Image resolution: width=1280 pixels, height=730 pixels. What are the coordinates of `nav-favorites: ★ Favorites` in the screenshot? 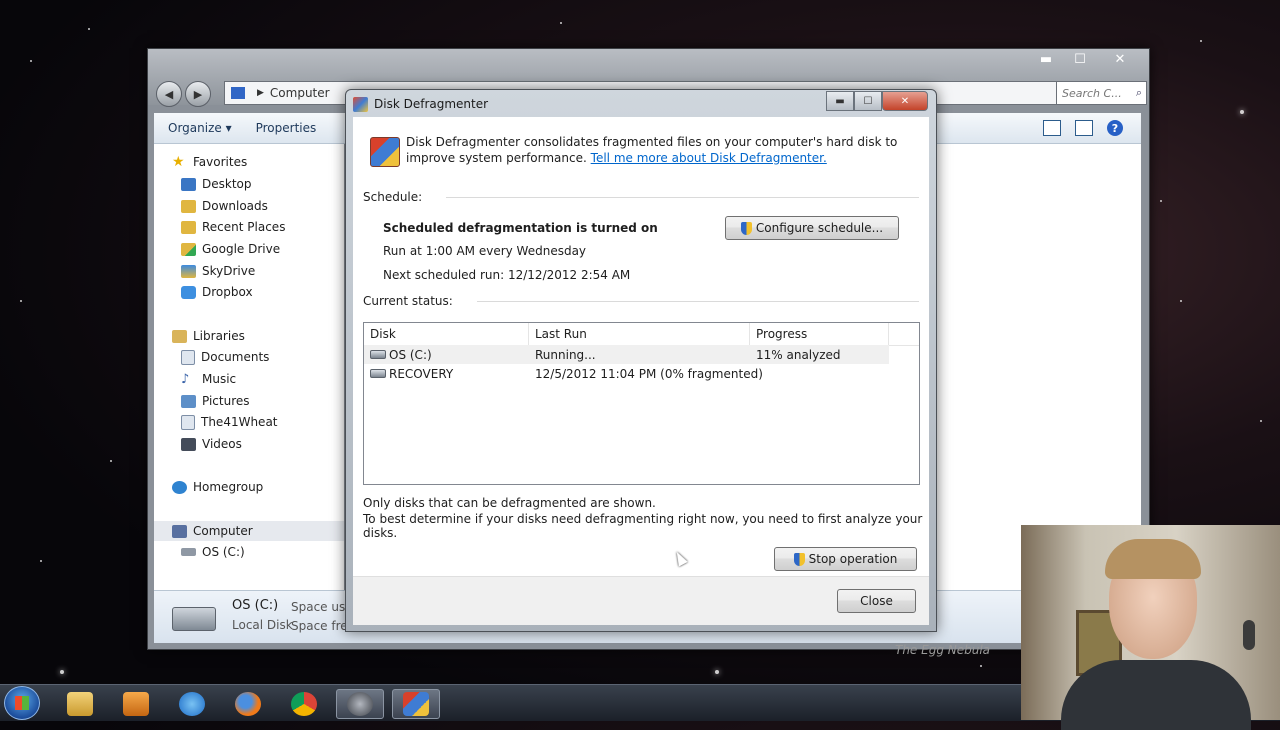 It's located at (209, 162).